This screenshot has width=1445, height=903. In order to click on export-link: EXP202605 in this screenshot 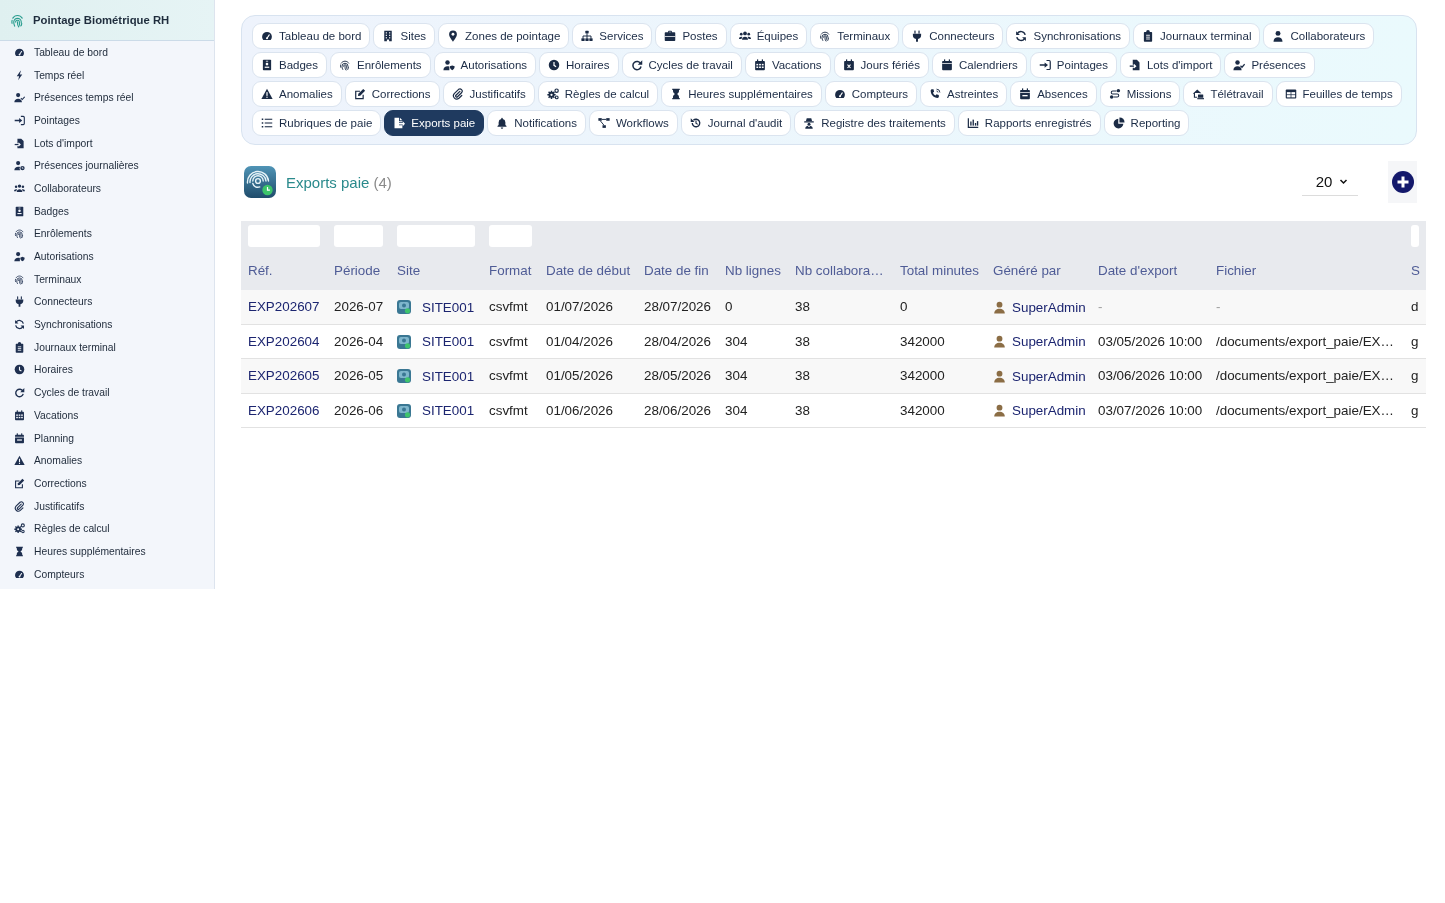, I will do `click(284, 376)`.